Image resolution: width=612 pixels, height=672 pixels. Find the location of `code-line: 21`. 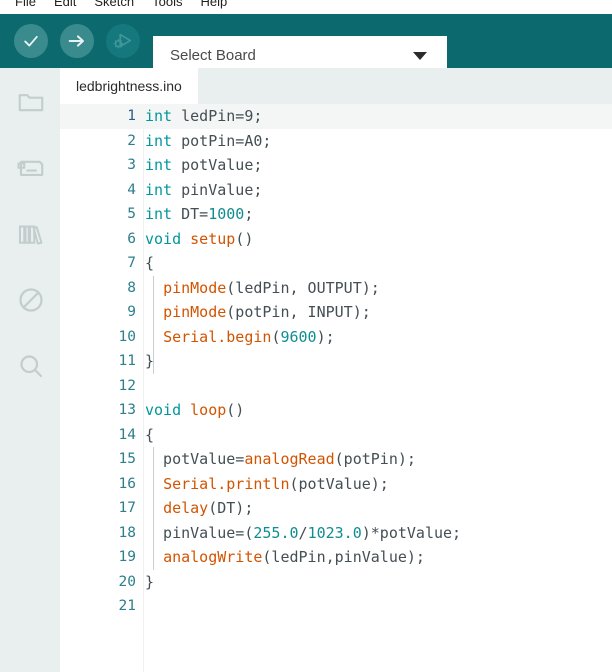

code-line: 21 is located at coordinates (336, 606).